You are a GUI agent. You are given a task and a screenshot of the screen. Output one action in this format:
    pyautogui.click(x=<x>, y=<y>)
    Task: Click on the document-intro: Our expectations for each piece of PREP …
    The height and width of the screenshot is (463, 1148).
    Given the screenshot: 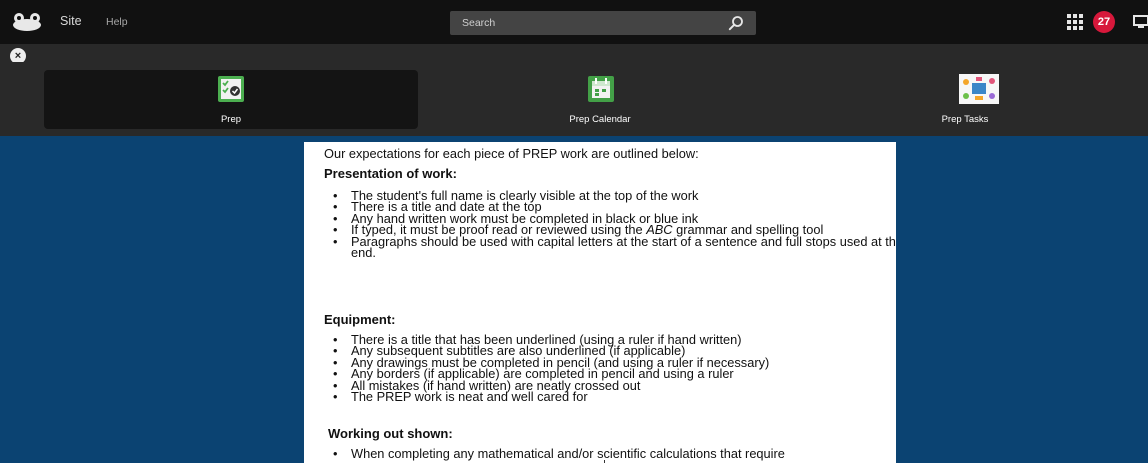 What is the action you would take?
    pyautogui.click(x=511, y=153)
    